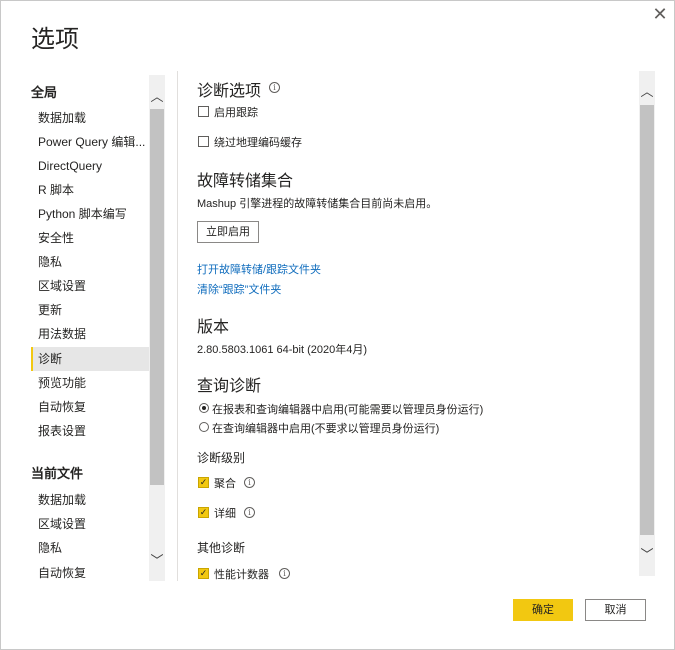  I want to click on nav-scrollbar: ︿ ﹀, so click(157, 328).